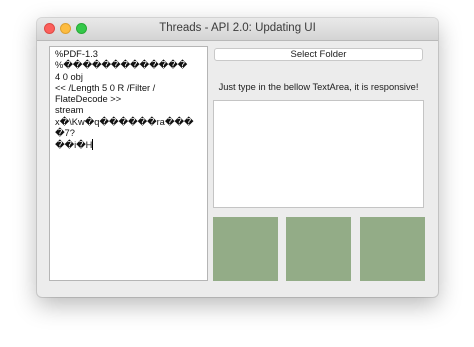 The width and height of the screenshot is (474, 347). What do you see at coordinates (88, 99) in the screenshot?
I see `editor-line: FlateDecode >>` at bounding box center [88, 99].